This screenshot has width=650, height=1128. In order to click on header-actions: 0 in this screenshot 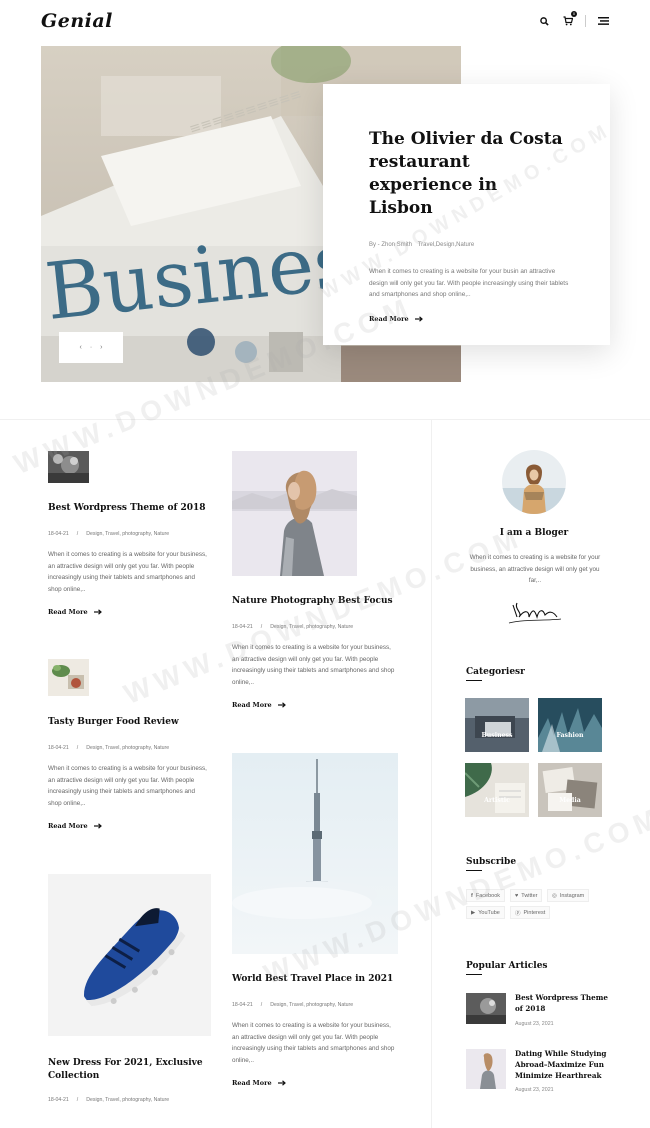, I will do `click(573, 19)`.